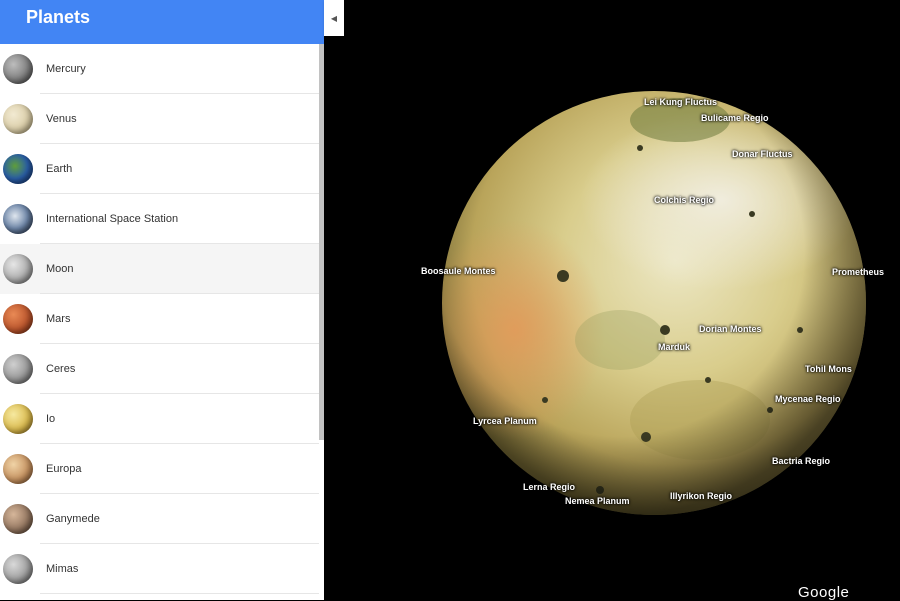 Image resolution: width=900 pixels, height=601 pixels. Describe the element at coordinates (762, 154) in the screenshot. I see `feature-label: Donar Fluctus` at that location.